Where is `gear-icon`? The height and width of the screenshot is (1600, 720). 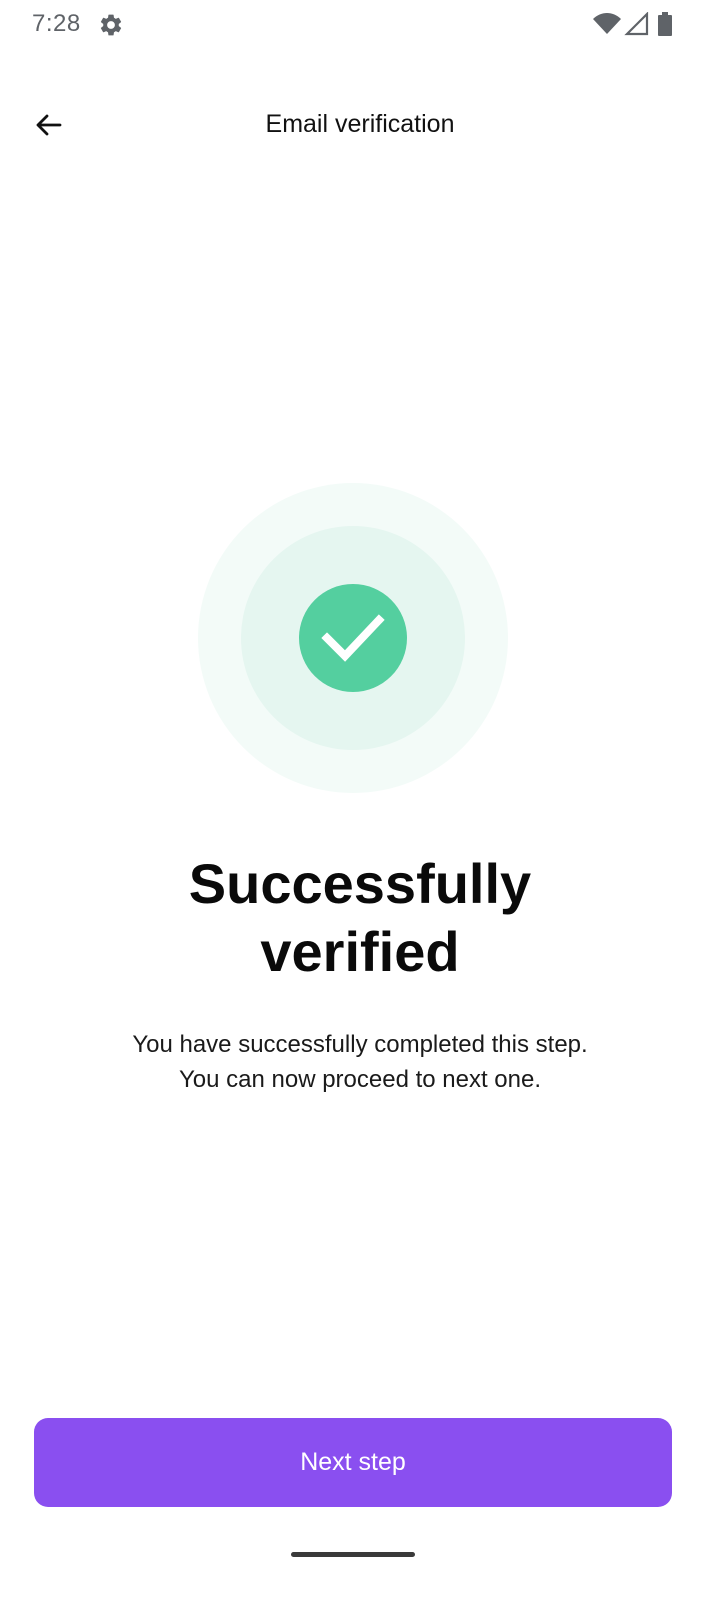 gear-icon is located at coordinates (111, 25).